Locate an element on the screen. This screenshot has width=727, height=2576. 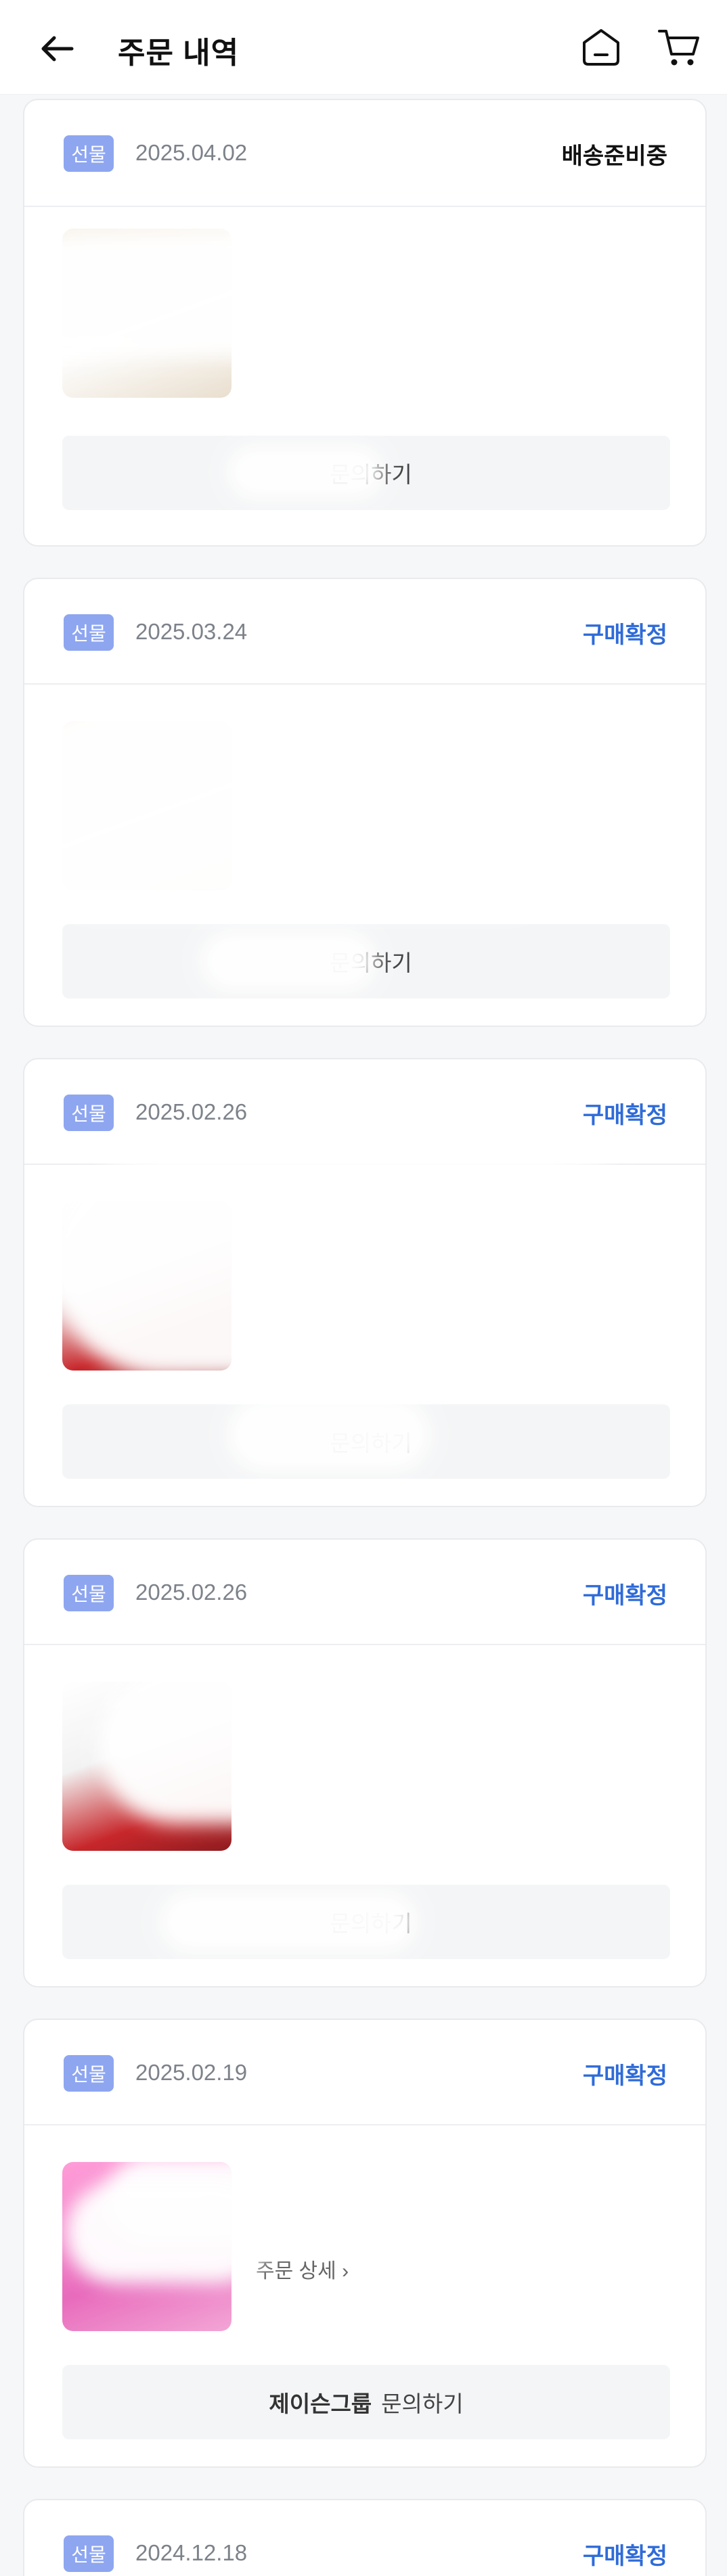
cart-button is located at coordinates (679, 48).